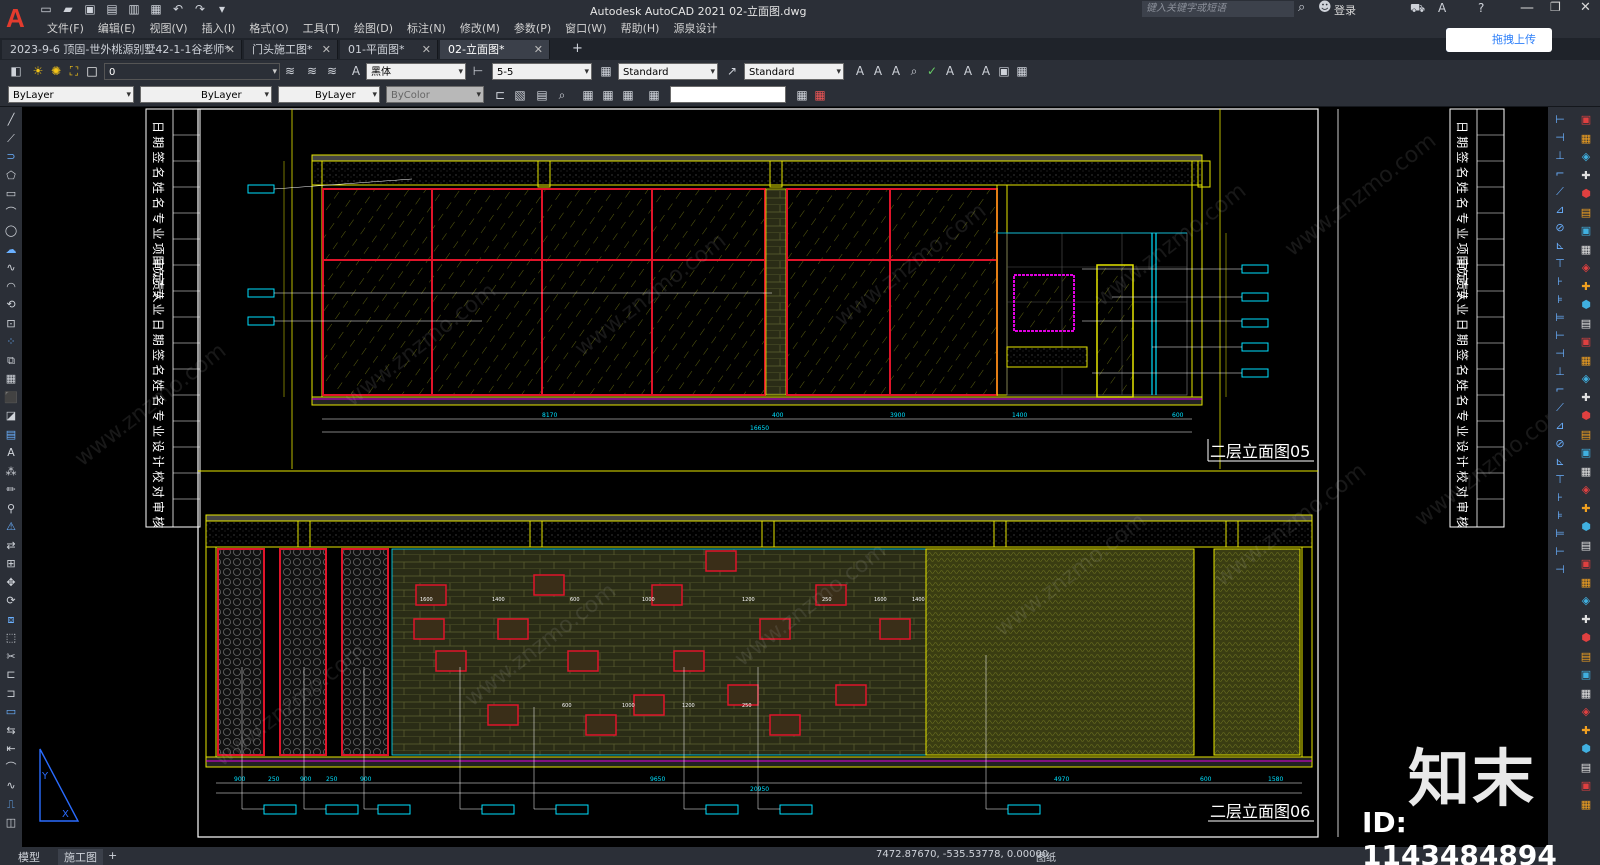 This screenshot has height=865, width=1600. I want to click on draw-tool-icon: ◯, so click(11, 231).